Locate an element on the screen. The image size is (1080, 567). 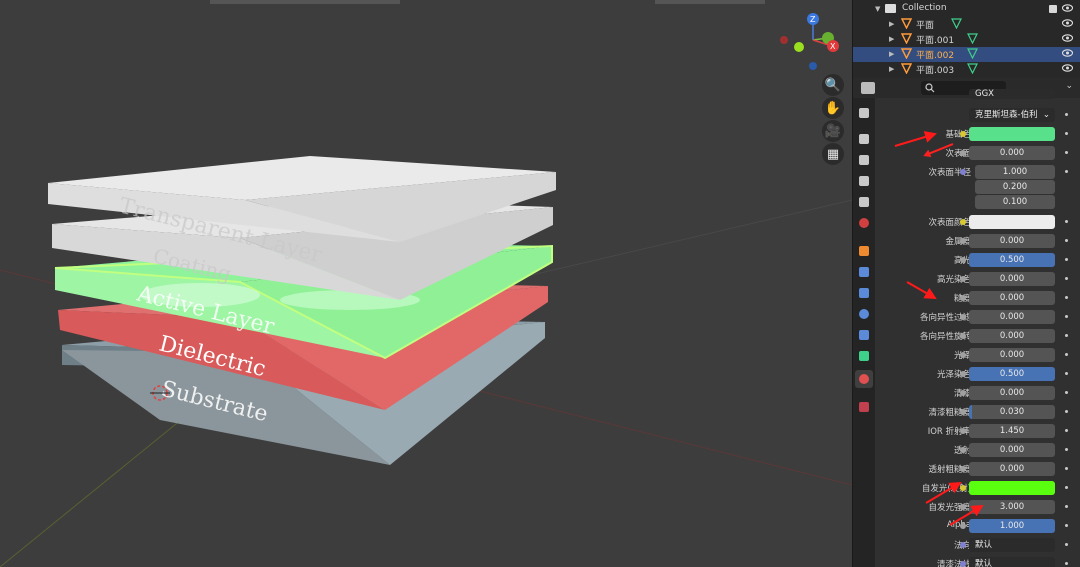
editor-type-icon is located at coordinates (868, 88).